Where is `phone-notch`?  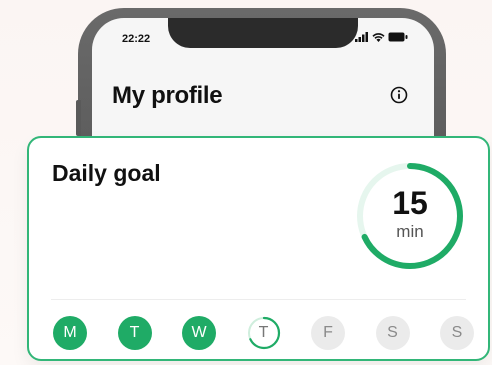 phone-notch is located at coordinates (263, 33).